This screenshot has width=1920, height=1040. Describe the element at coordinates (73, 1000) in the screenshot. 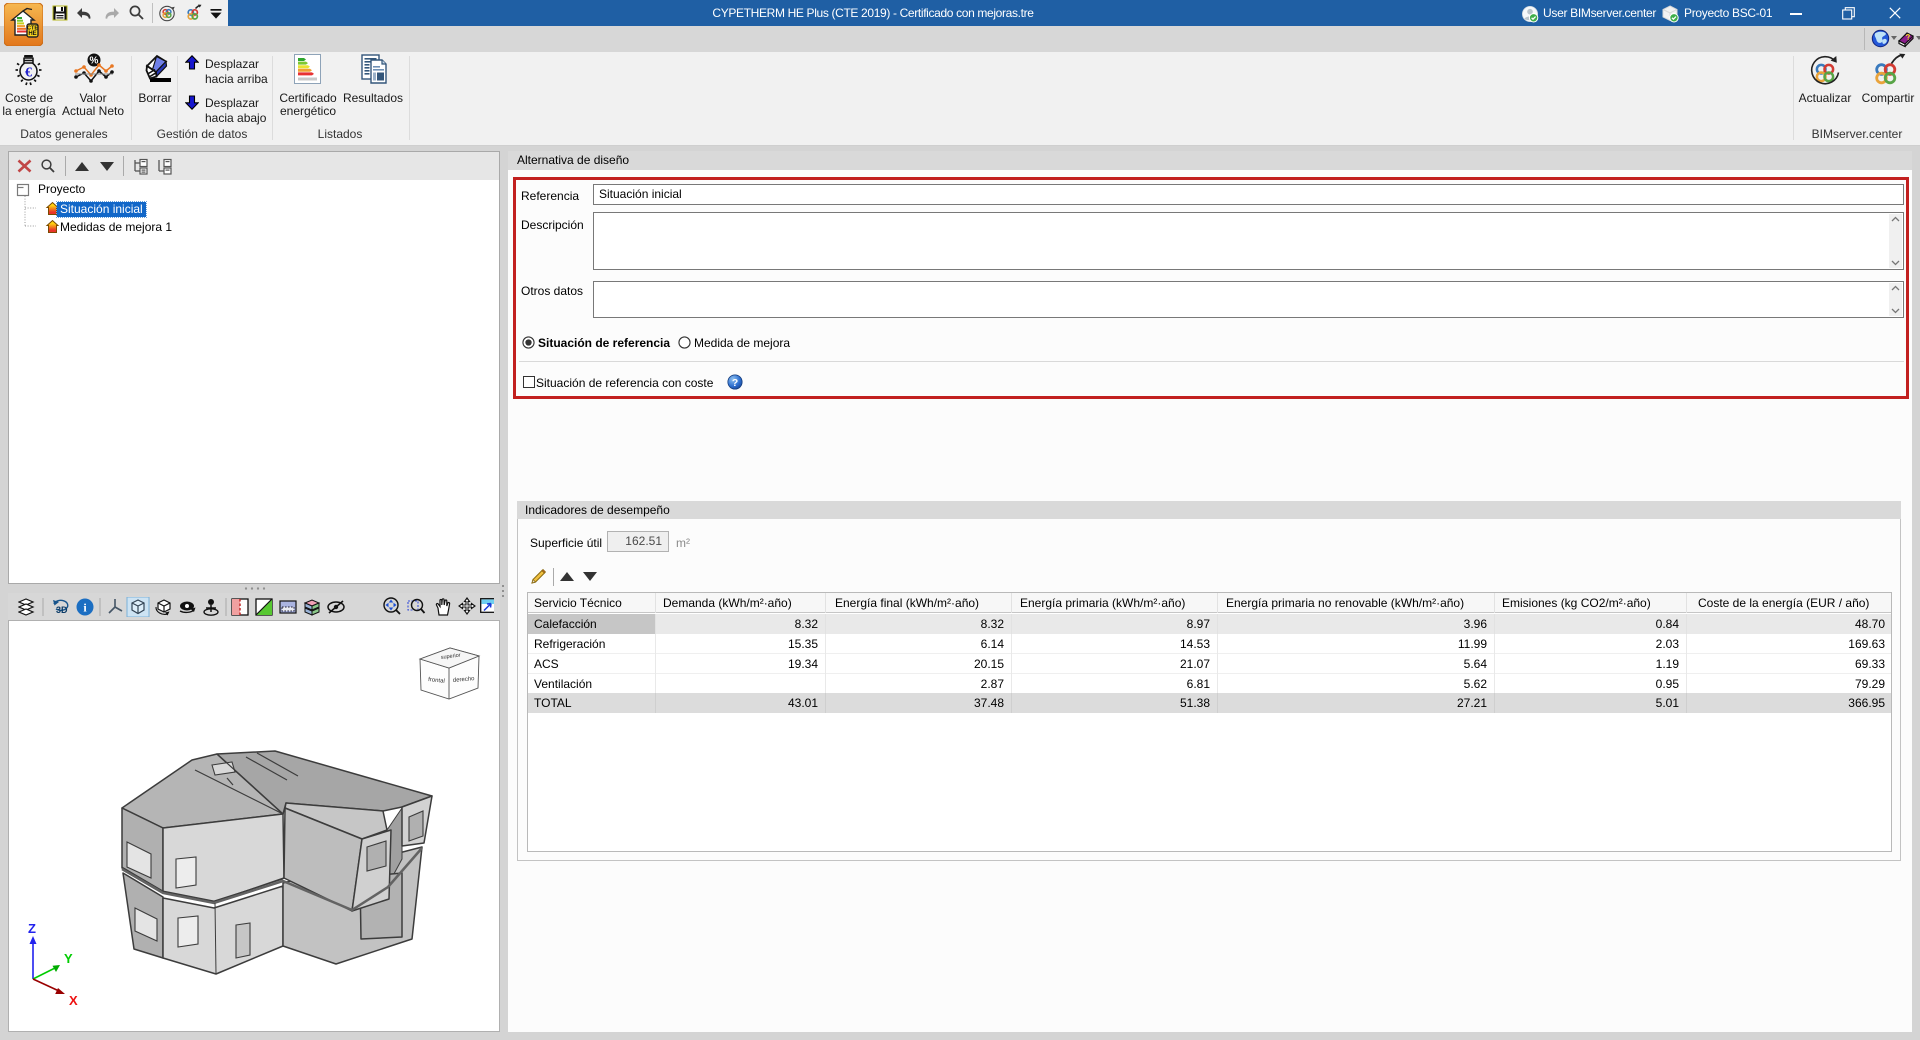

I see `svg-text: X` at that location.